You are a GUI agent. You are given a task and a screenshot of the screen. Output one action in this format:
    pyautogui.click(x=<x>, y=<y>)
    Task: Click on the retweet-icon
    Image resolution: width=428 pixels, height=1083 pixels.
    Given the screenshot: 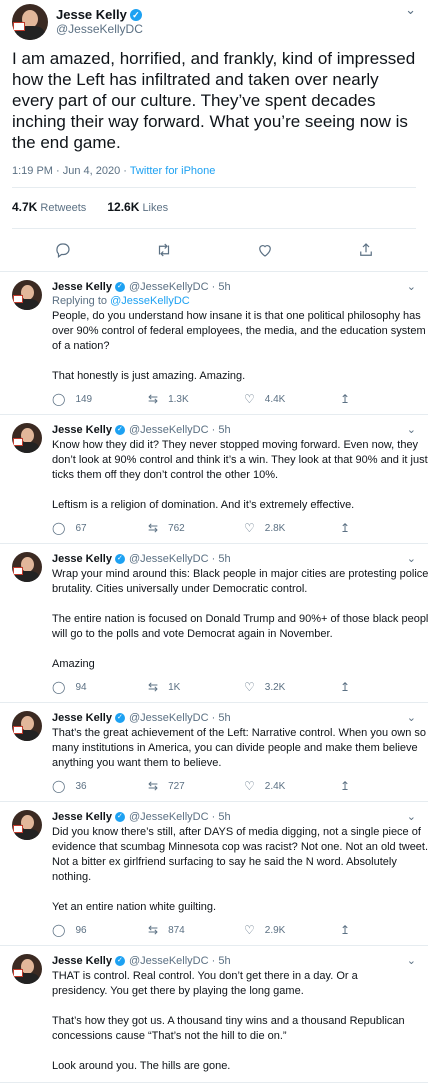 What is the action you would take?
    pyautogui.click(x=164, y=250)
    